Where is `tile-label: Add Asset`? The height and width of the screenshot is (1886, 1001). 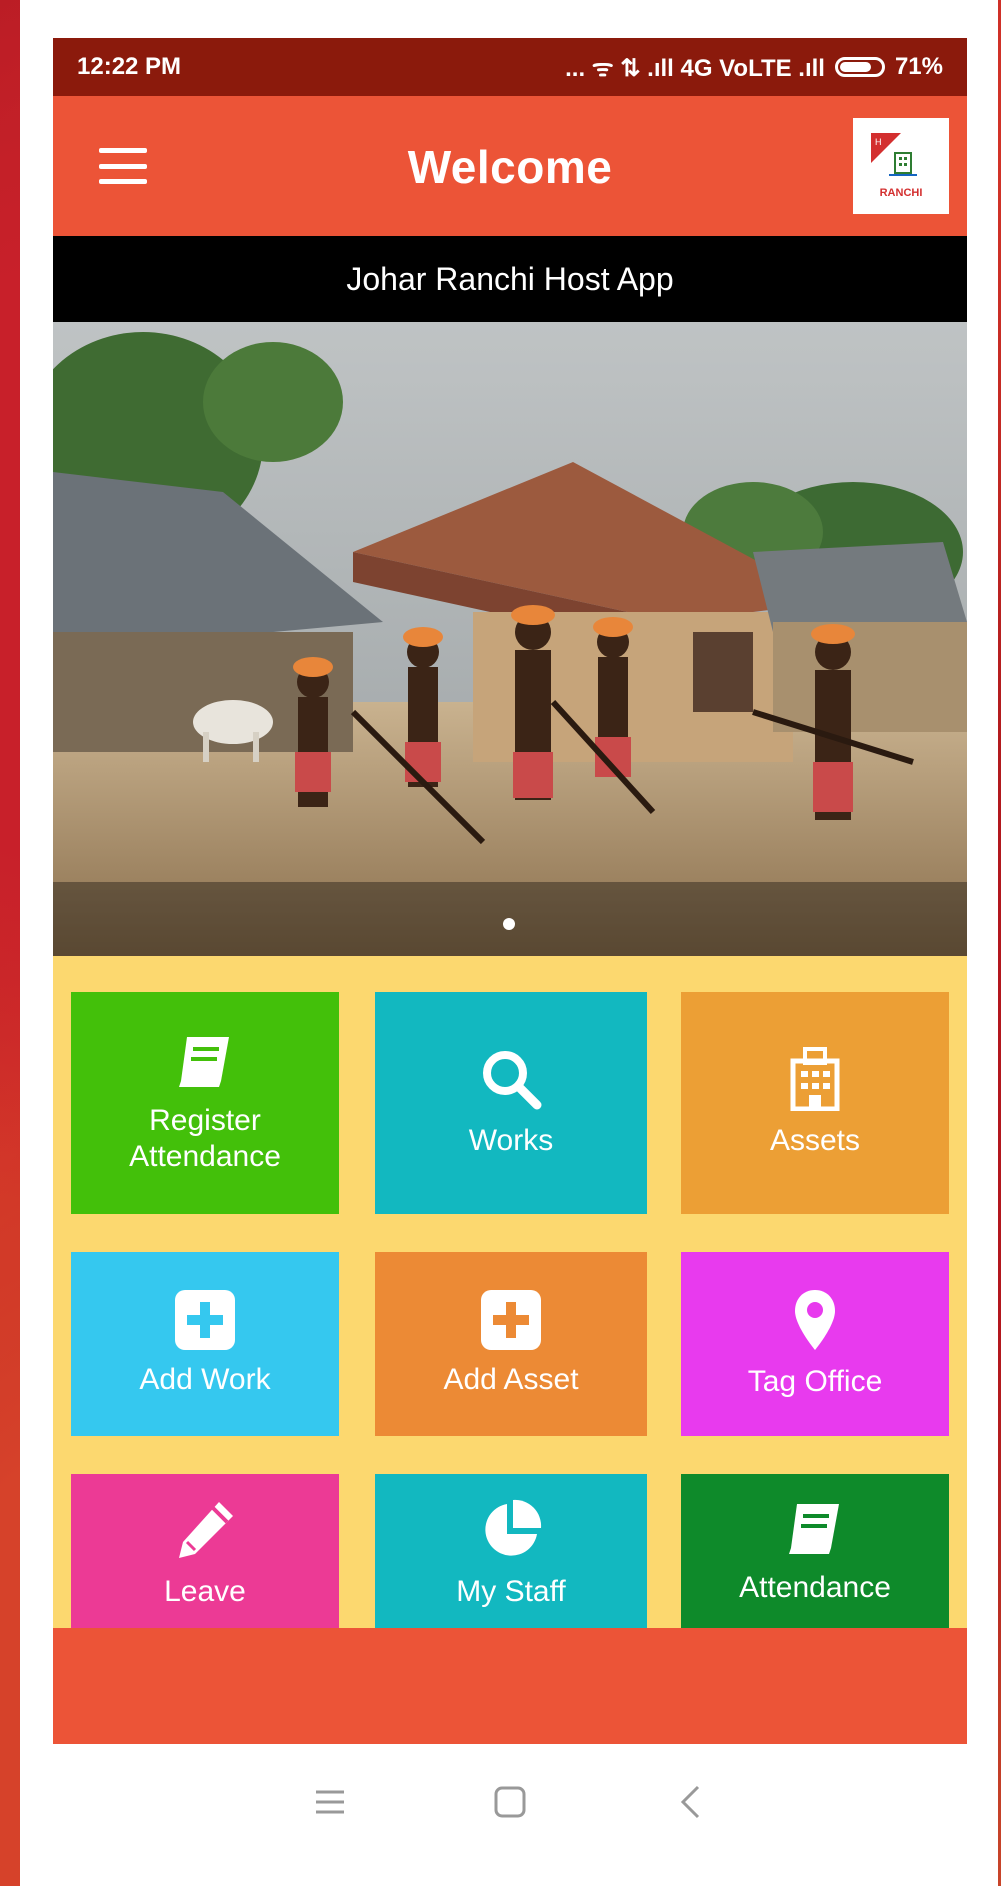 tile-label: Add Asset is located at coordinates (511, 1379).